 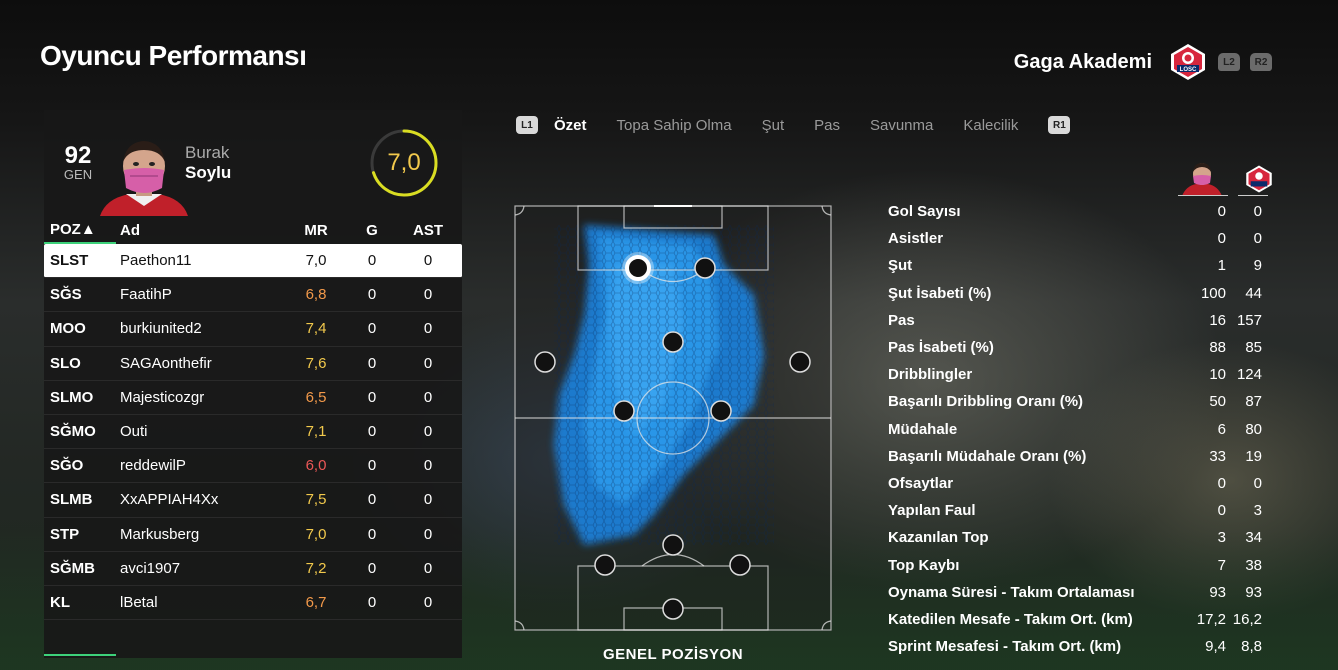 What do you see at coordinates (253, 432) in the screenshot?
I see `table-row: SĞMO Outi 7,1 0 0` at bounding box center [253, 432].